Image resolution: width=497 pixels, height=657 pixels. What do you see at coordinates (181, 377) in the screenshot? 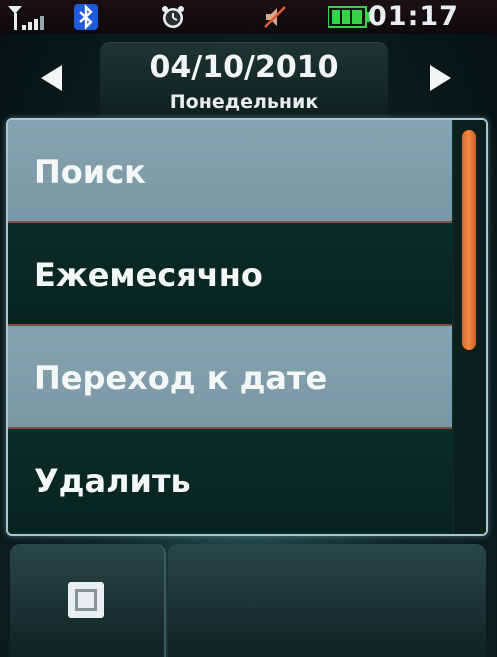
I see `menu-item-label: Переход к дате` at bounding box center [181, 377].